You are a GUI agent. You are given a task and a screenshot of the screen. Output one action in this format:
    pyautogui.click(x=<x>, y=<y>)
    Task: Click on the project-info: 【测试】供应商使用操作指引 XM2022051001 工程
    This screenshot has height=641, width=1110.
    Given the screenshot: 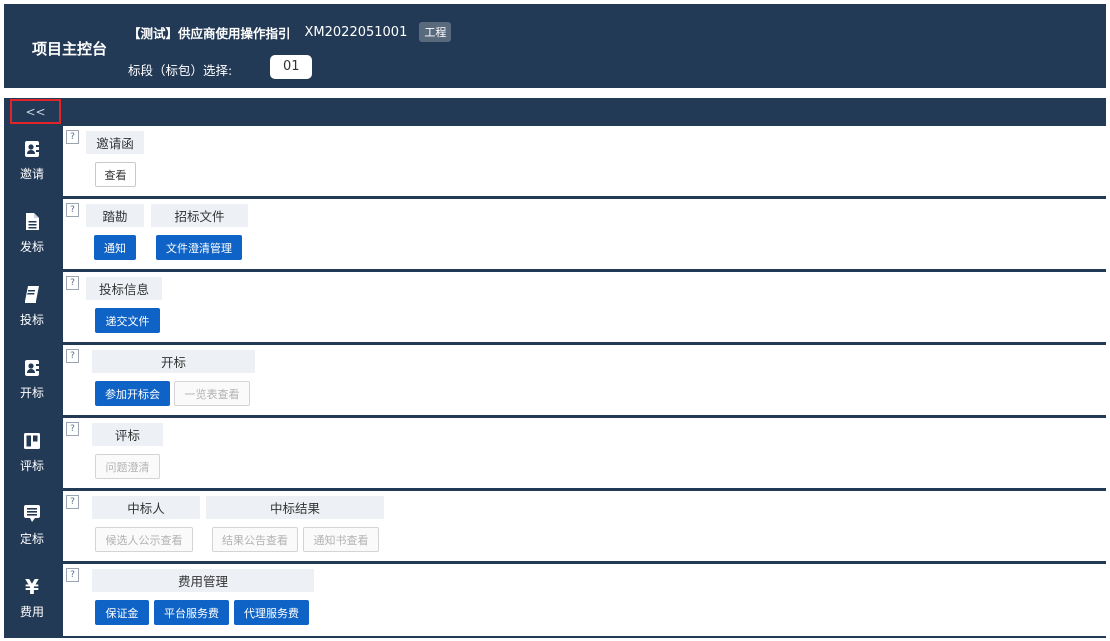 What is the action you would take?
    pyautogui.click(x=290, y=32)
    